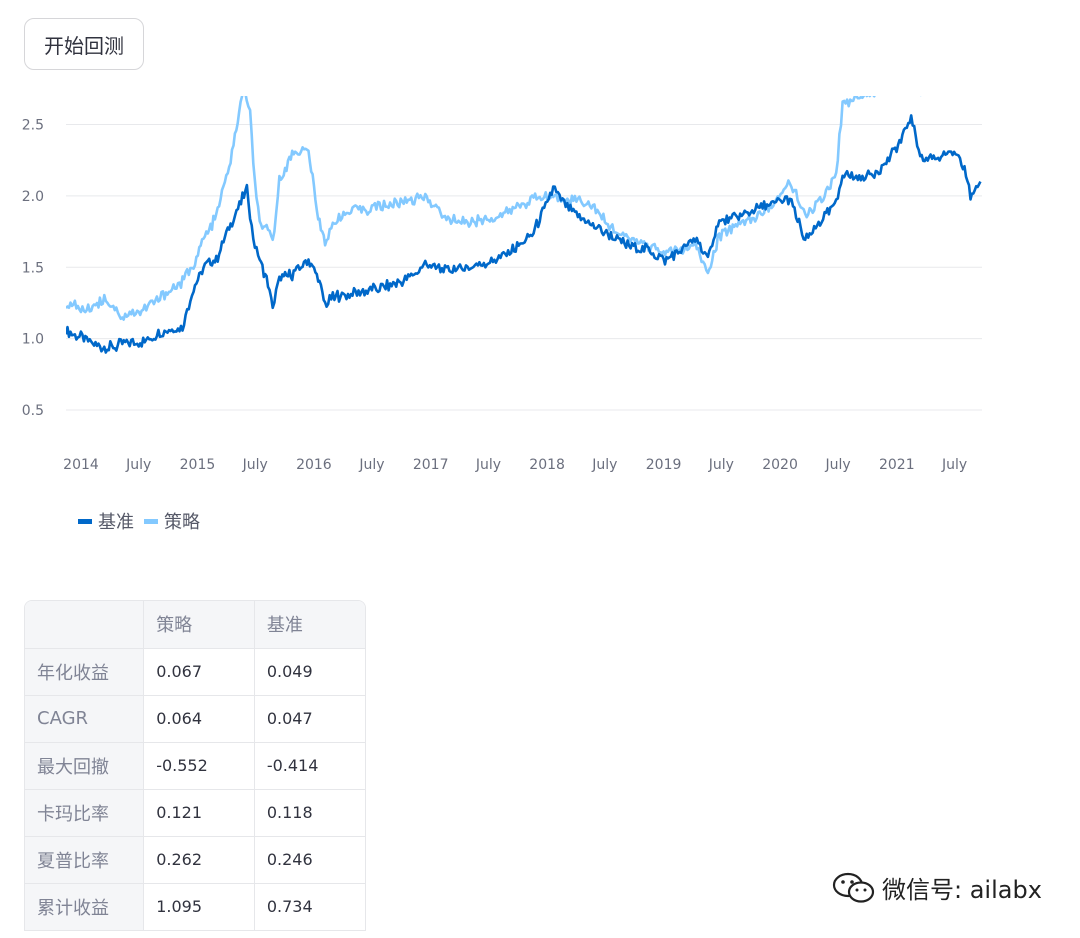  What do you see at coordinates (85, 672) in the screenshot?
I see `row-label: 年化收益` at bounding box center [85, 672].